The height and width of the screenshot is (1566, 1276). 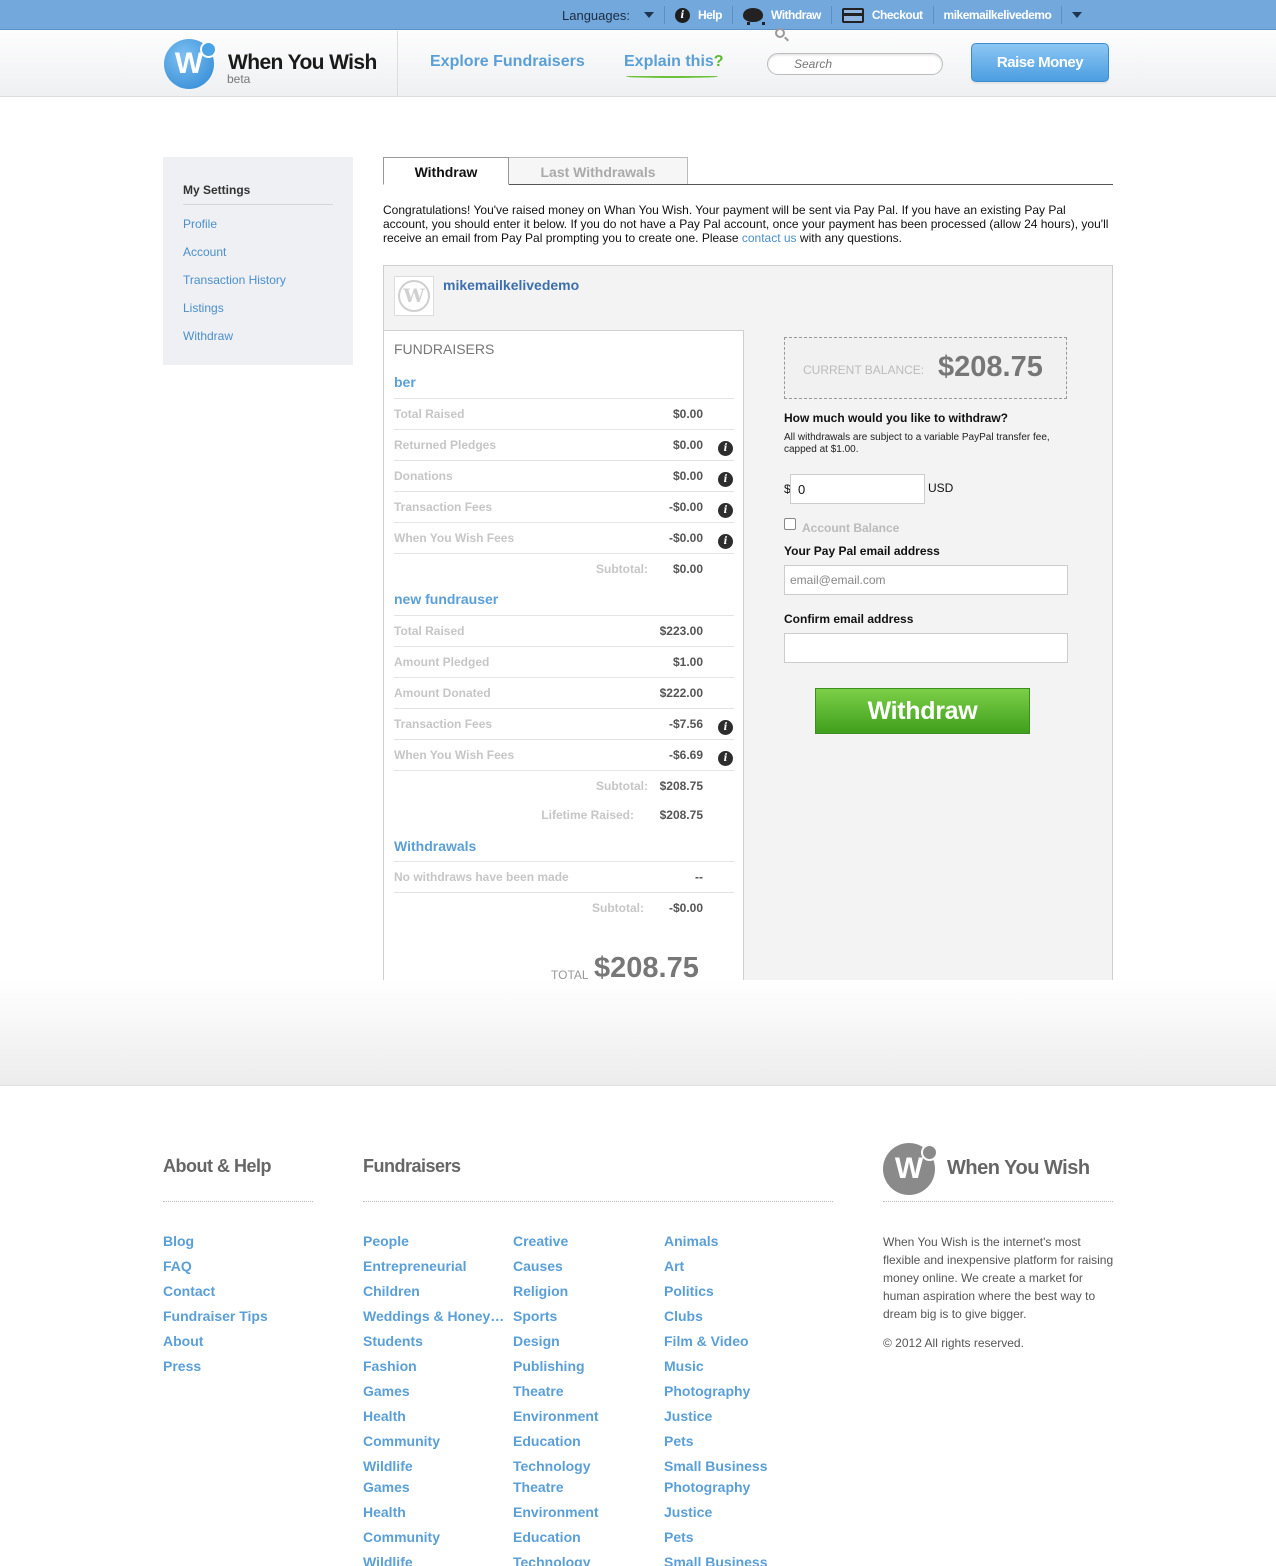 I want to click on footer-link: Press, so click(x=182, y=1366).